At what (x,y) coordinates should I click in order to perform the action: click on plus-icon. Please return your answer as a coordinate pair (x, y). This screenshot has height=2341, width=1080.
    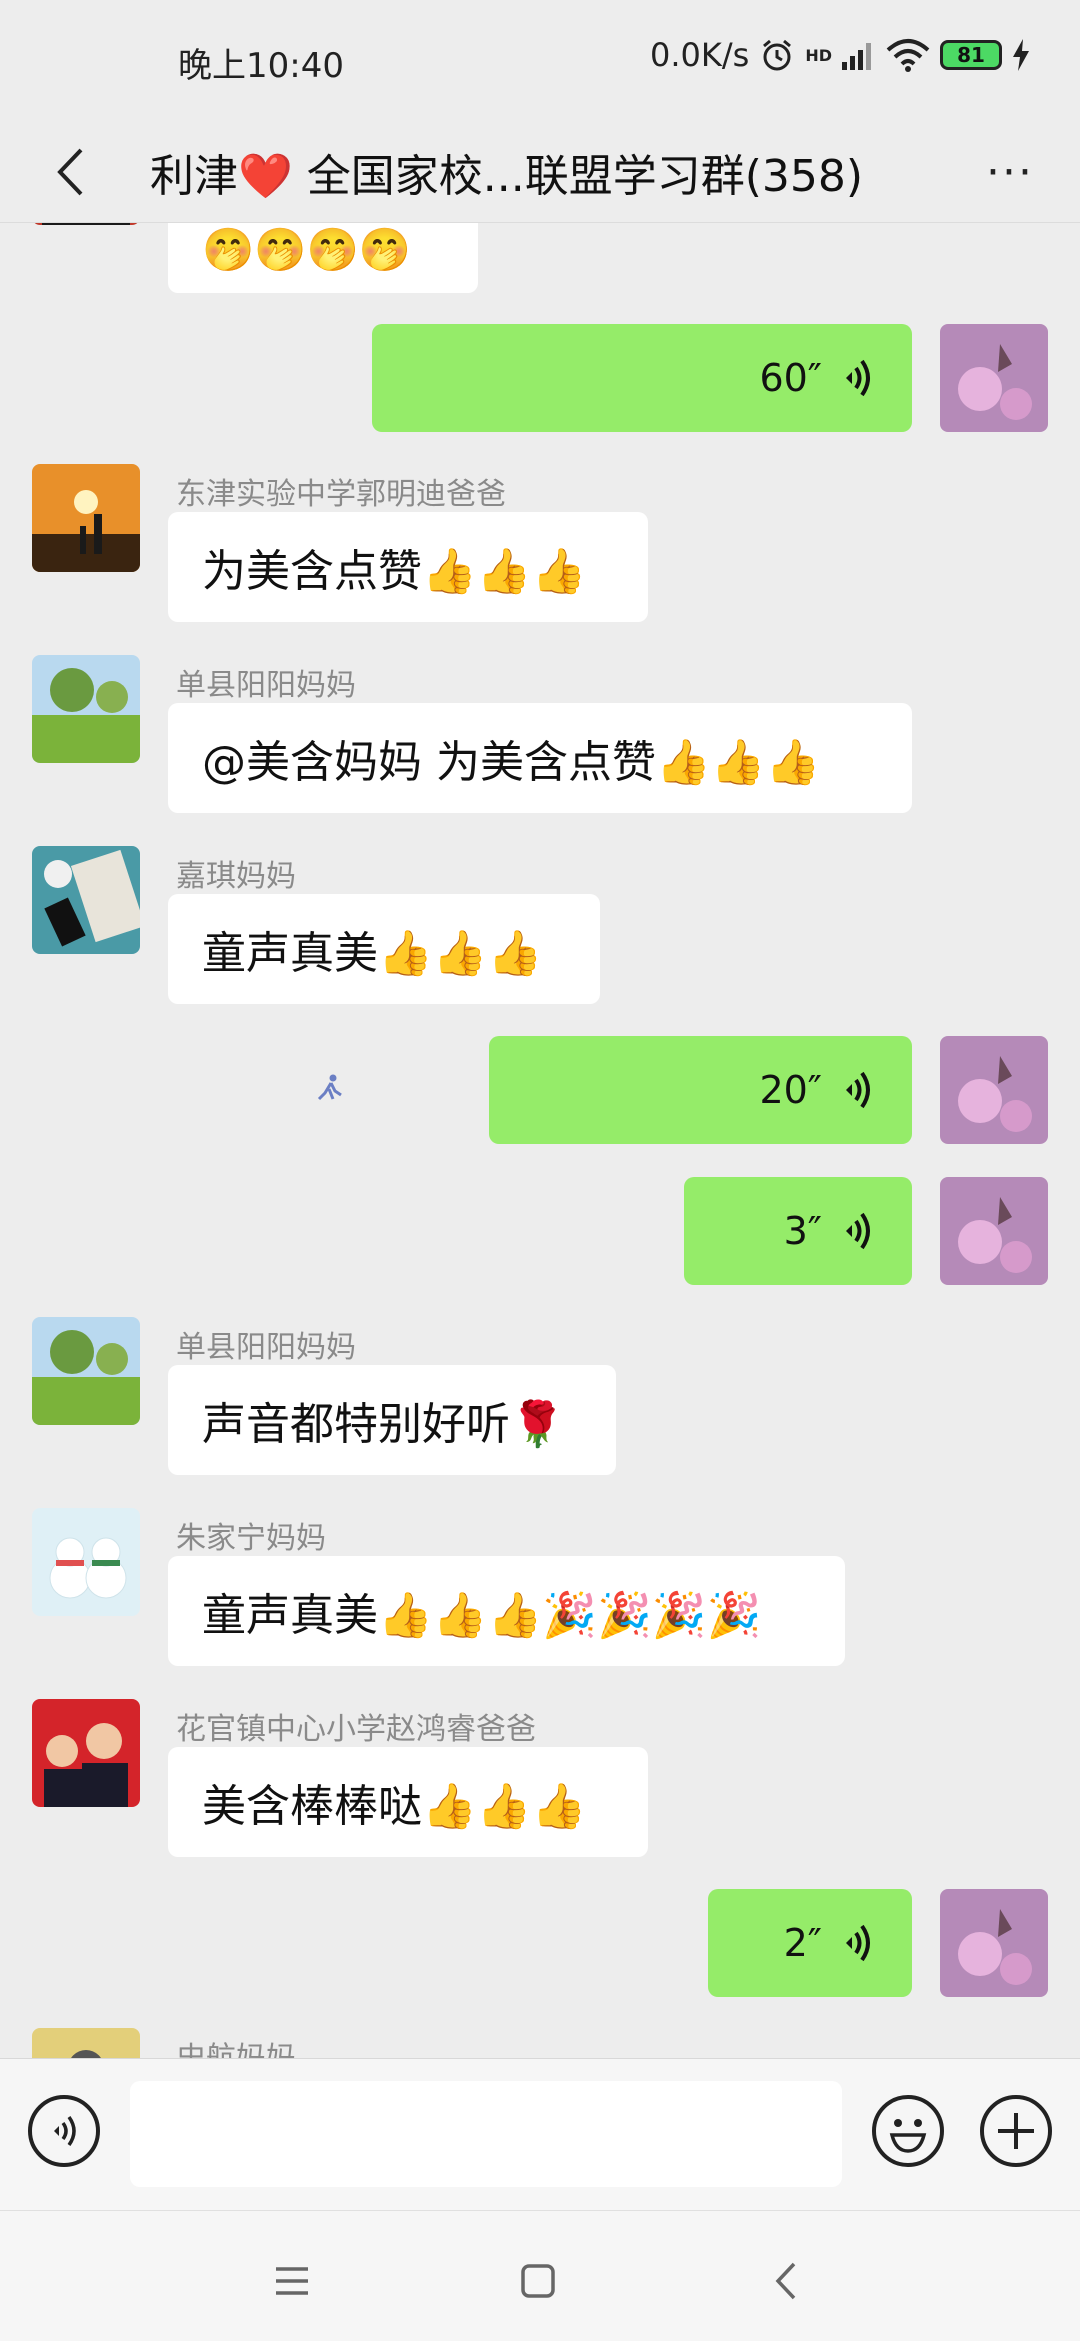
    Looking at the image, I should click on (1016, 2131).